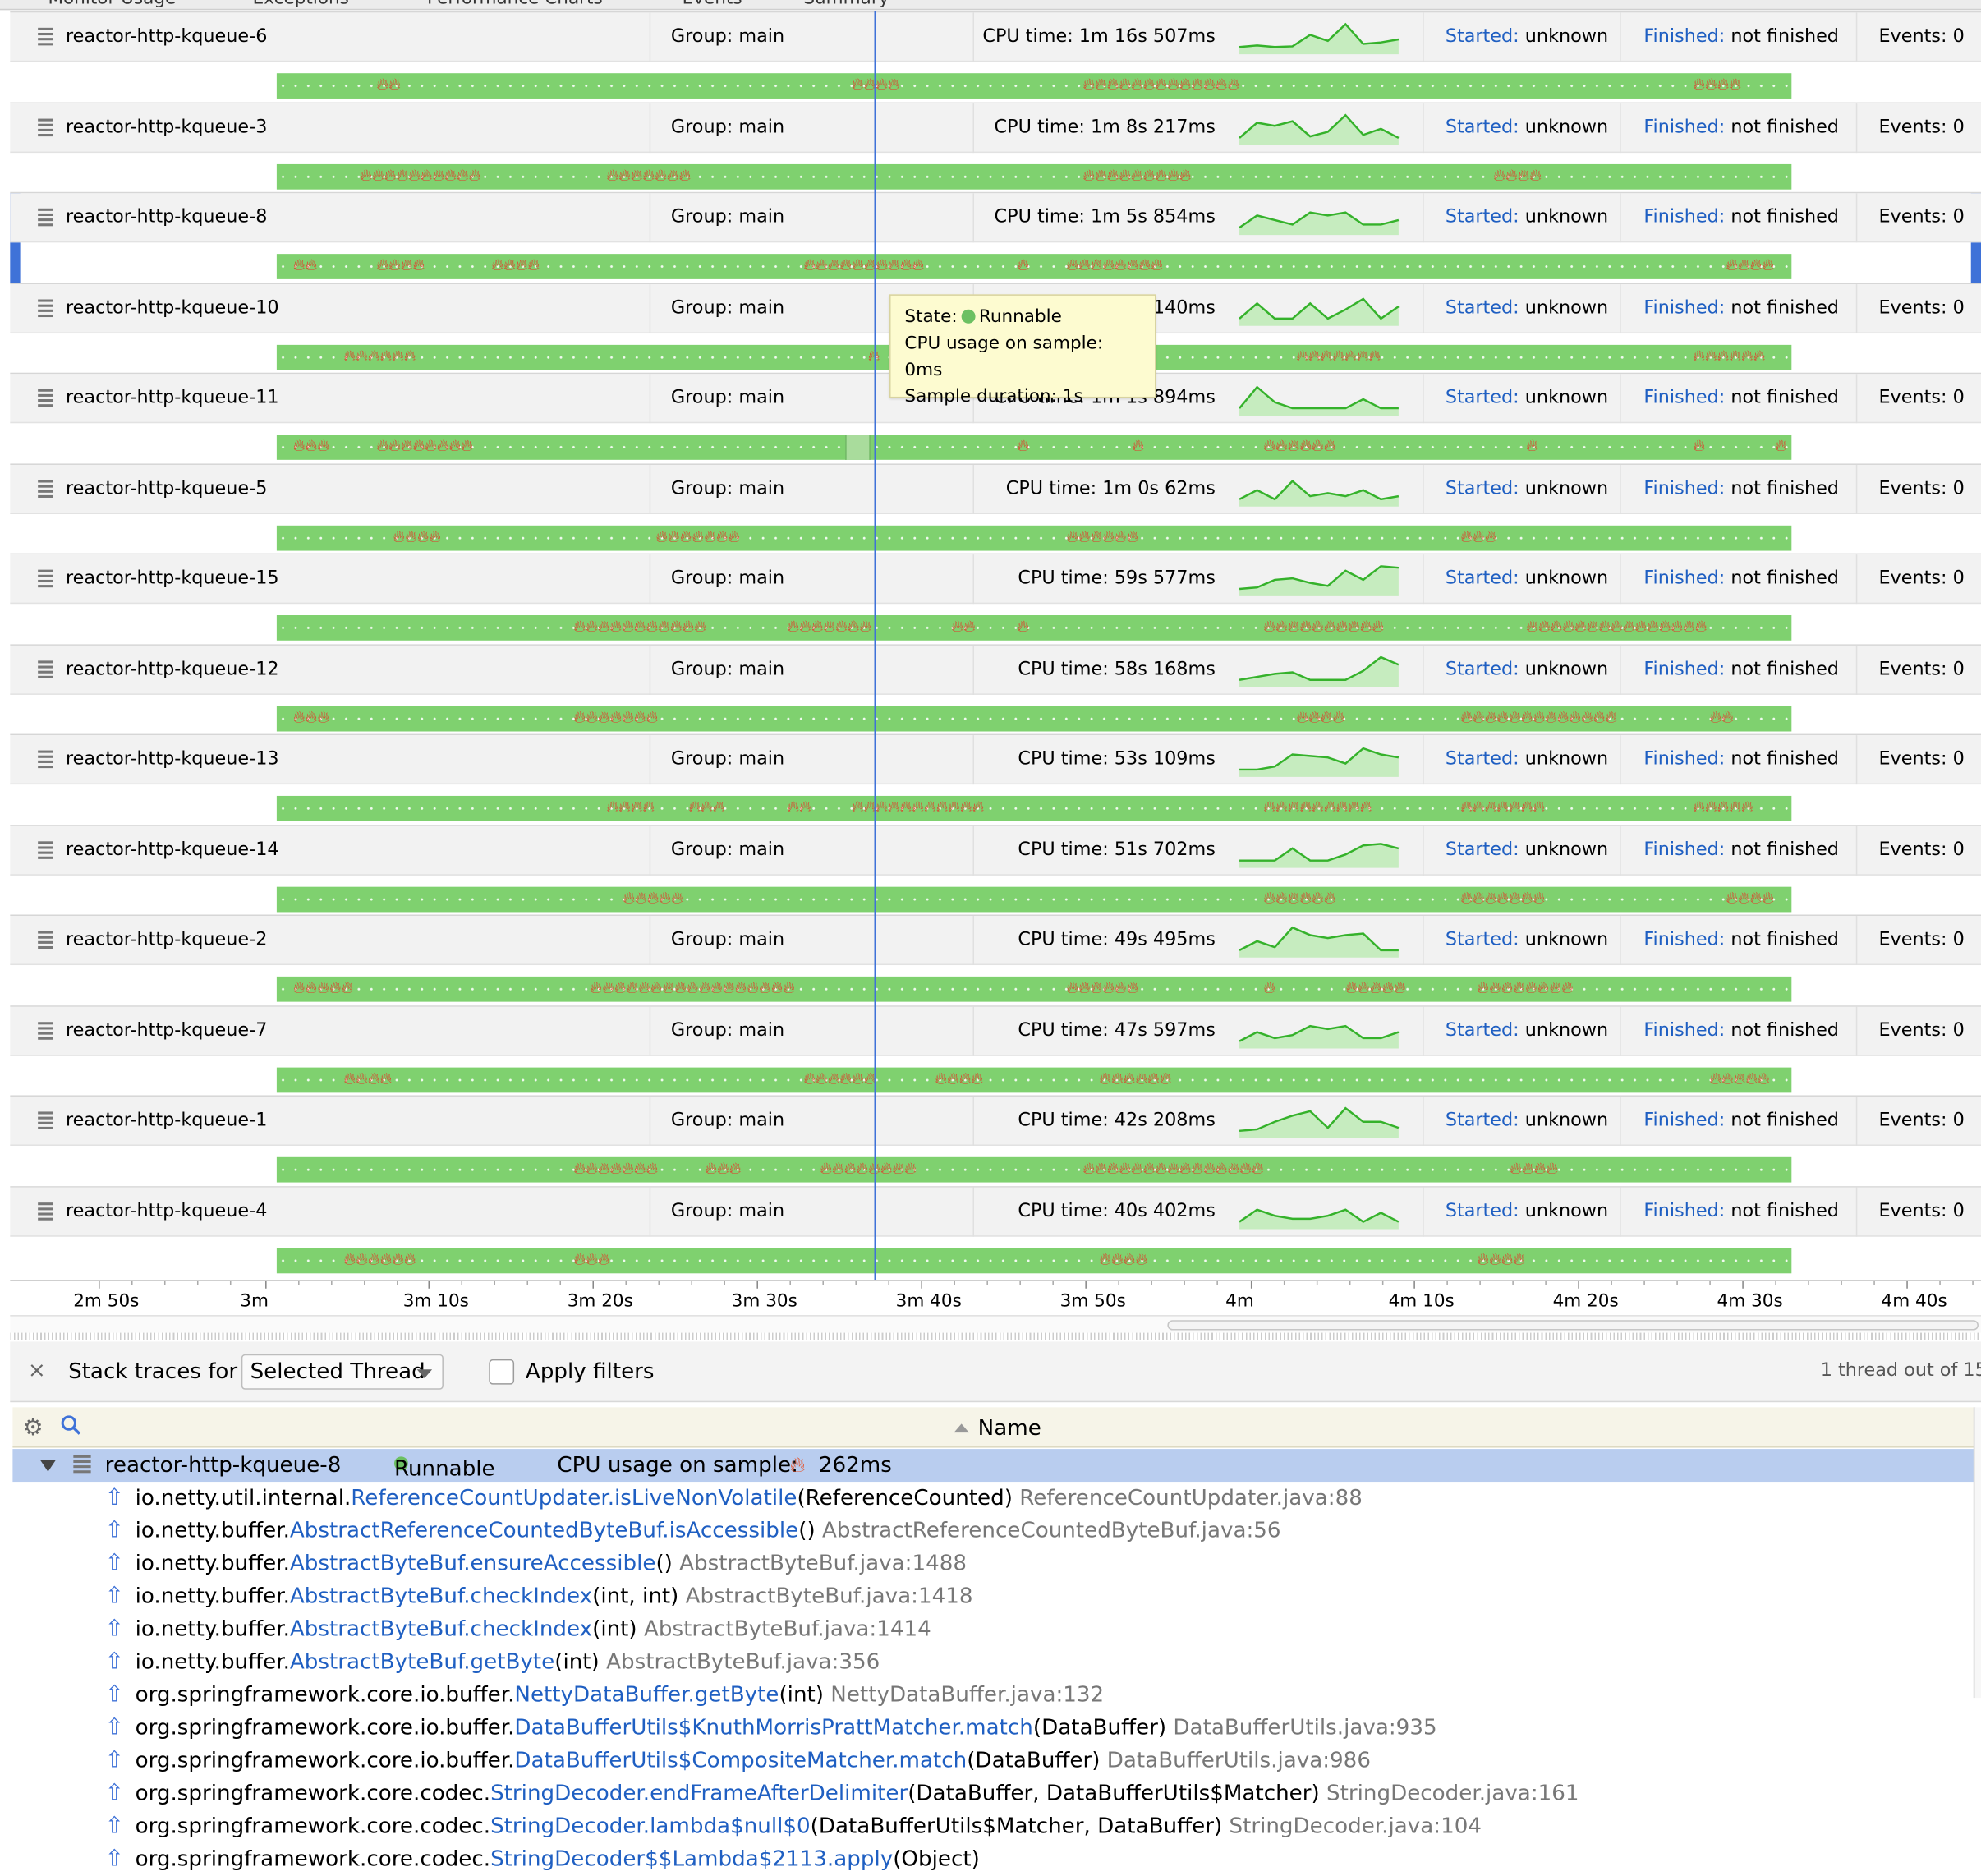  I want to click on close-icon: ×, so click(37, 1370).